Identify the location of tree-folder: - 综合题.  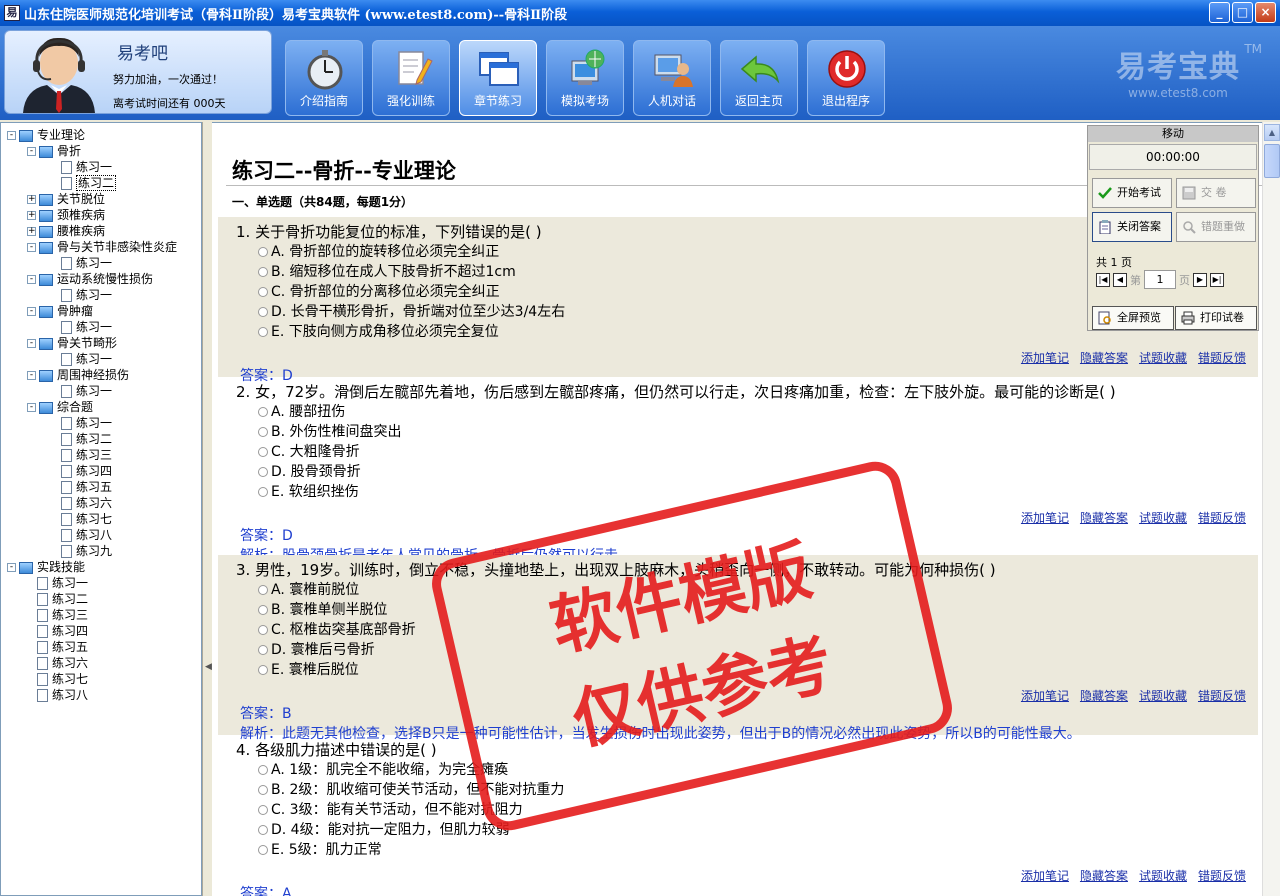
(60, 407).